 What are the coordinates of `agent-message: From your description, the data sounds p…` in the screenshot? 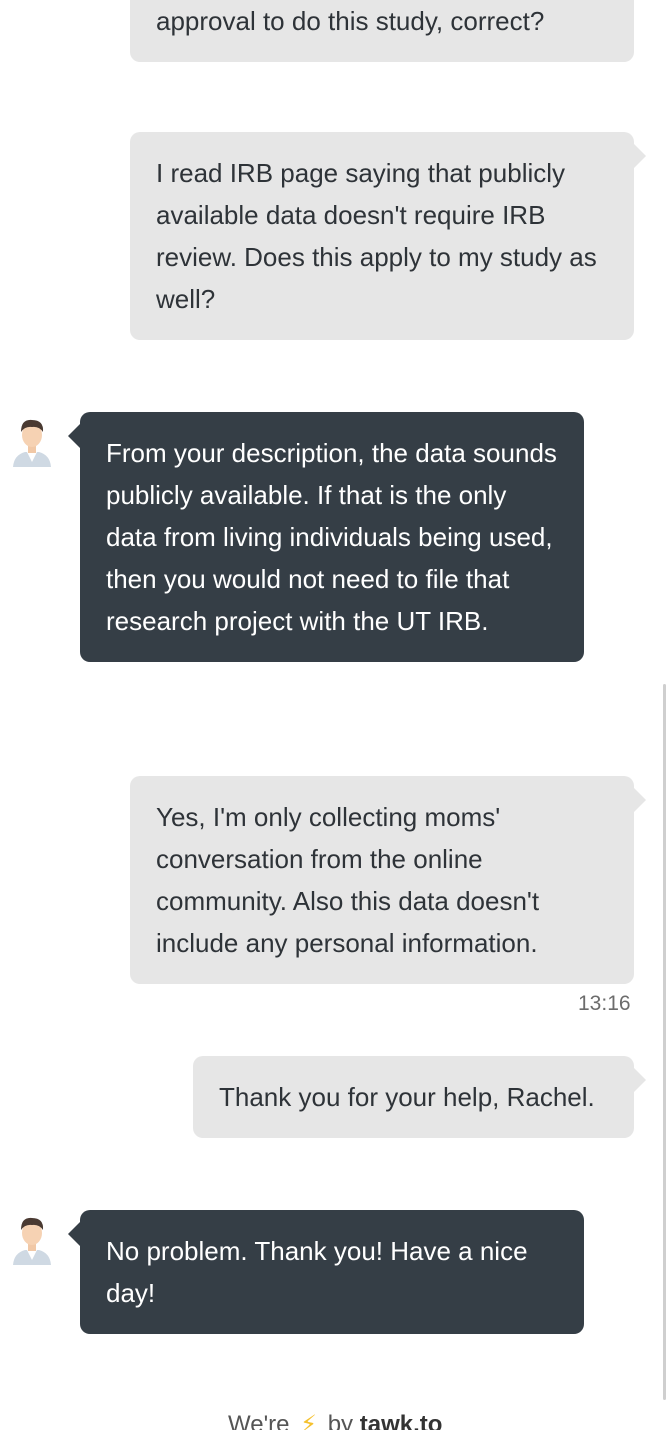 It's located at (326, 537).